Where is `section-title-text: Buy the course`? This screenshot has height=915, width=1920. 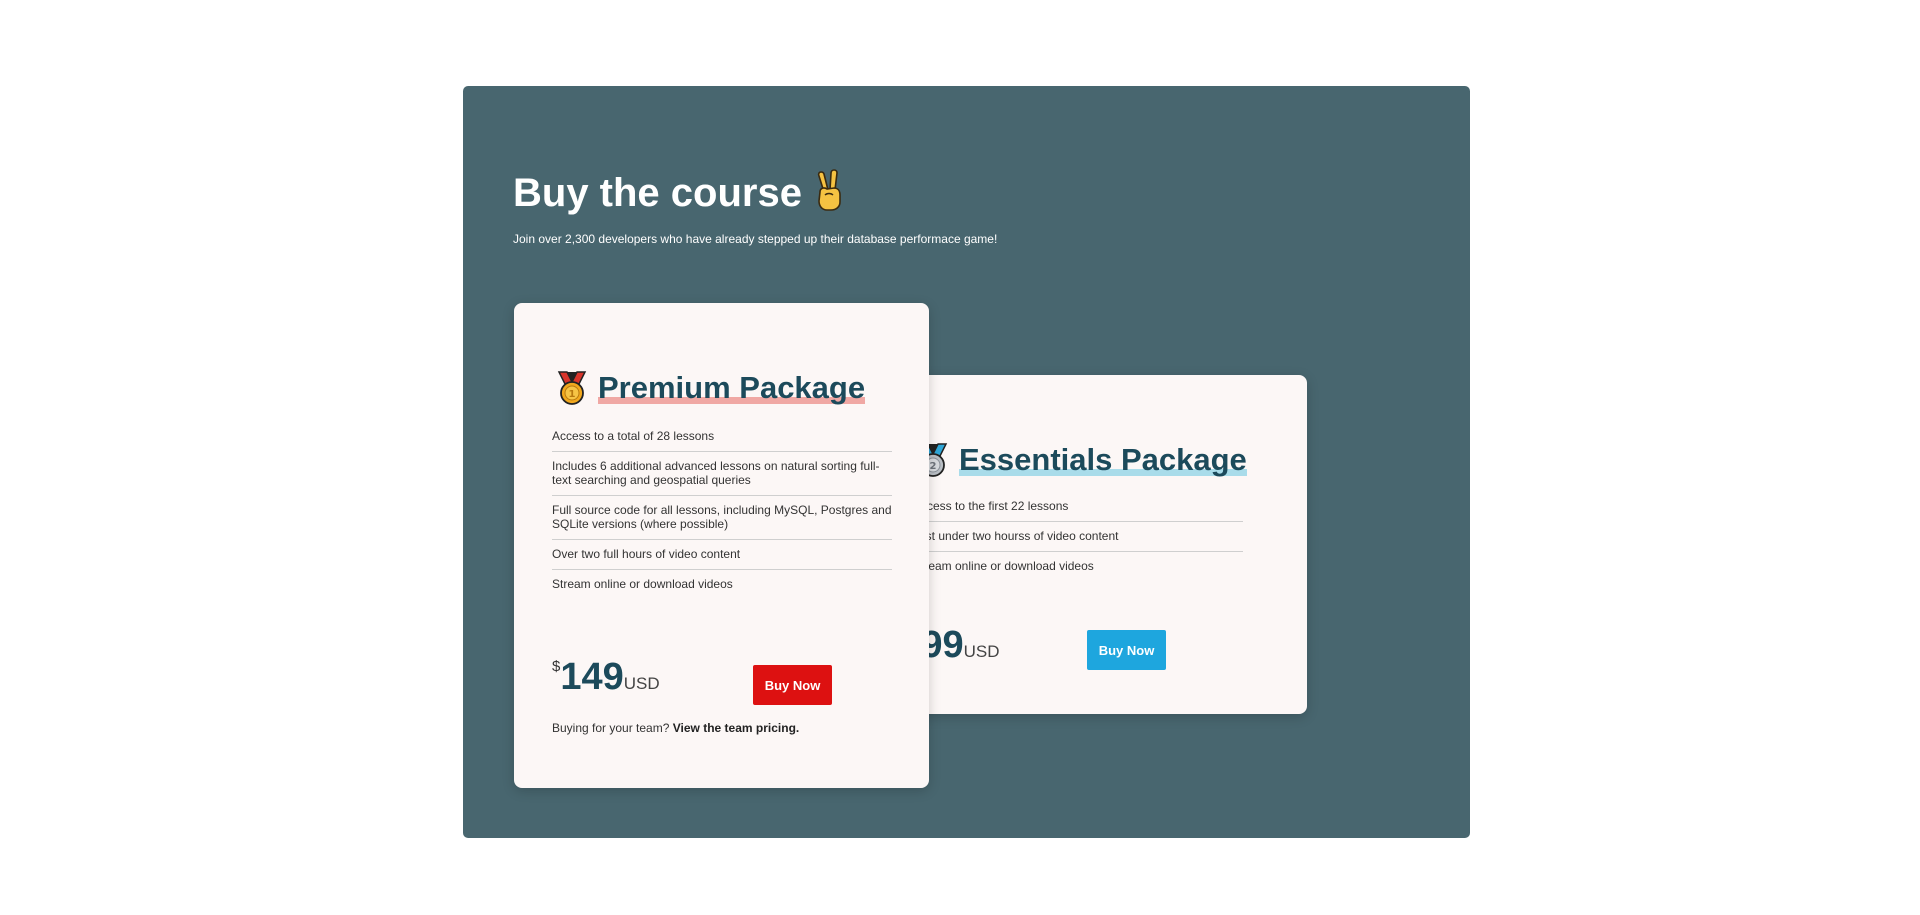 section-title-text: Buy the course is located at coordinates (657, 193).